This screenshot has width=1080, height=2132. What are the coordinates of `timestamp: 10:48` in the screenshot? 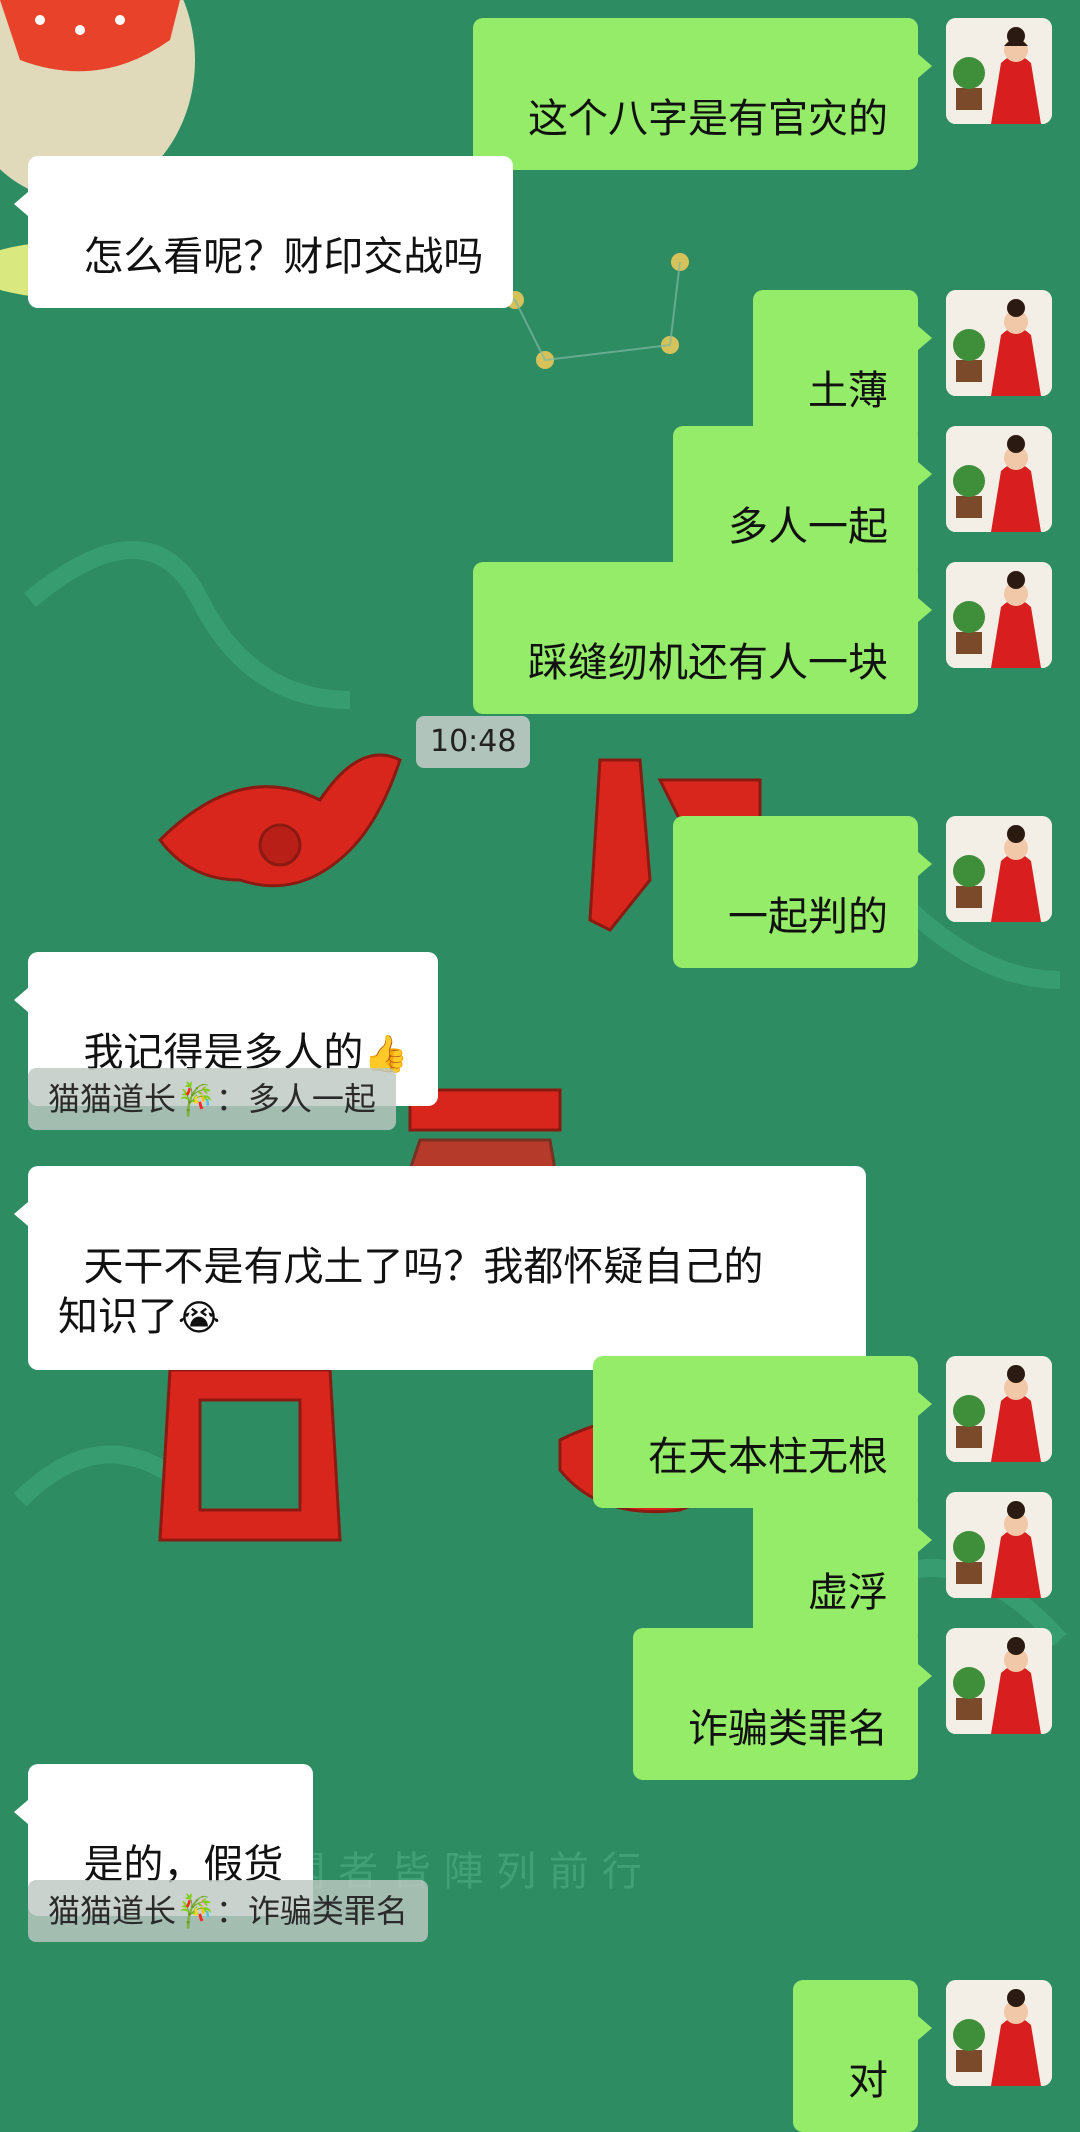 It's located at (473, 742).